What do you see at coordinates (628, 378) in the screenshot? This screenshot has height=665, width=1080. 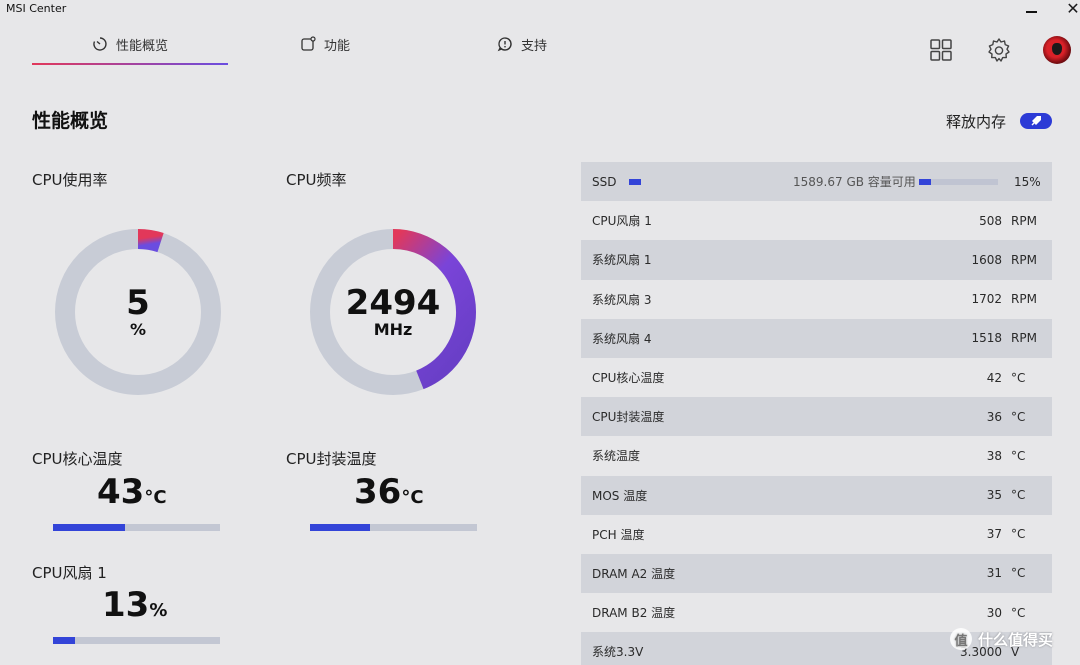 I see `sensor-name: CPU核心温度` at bounding box center [628, 378].